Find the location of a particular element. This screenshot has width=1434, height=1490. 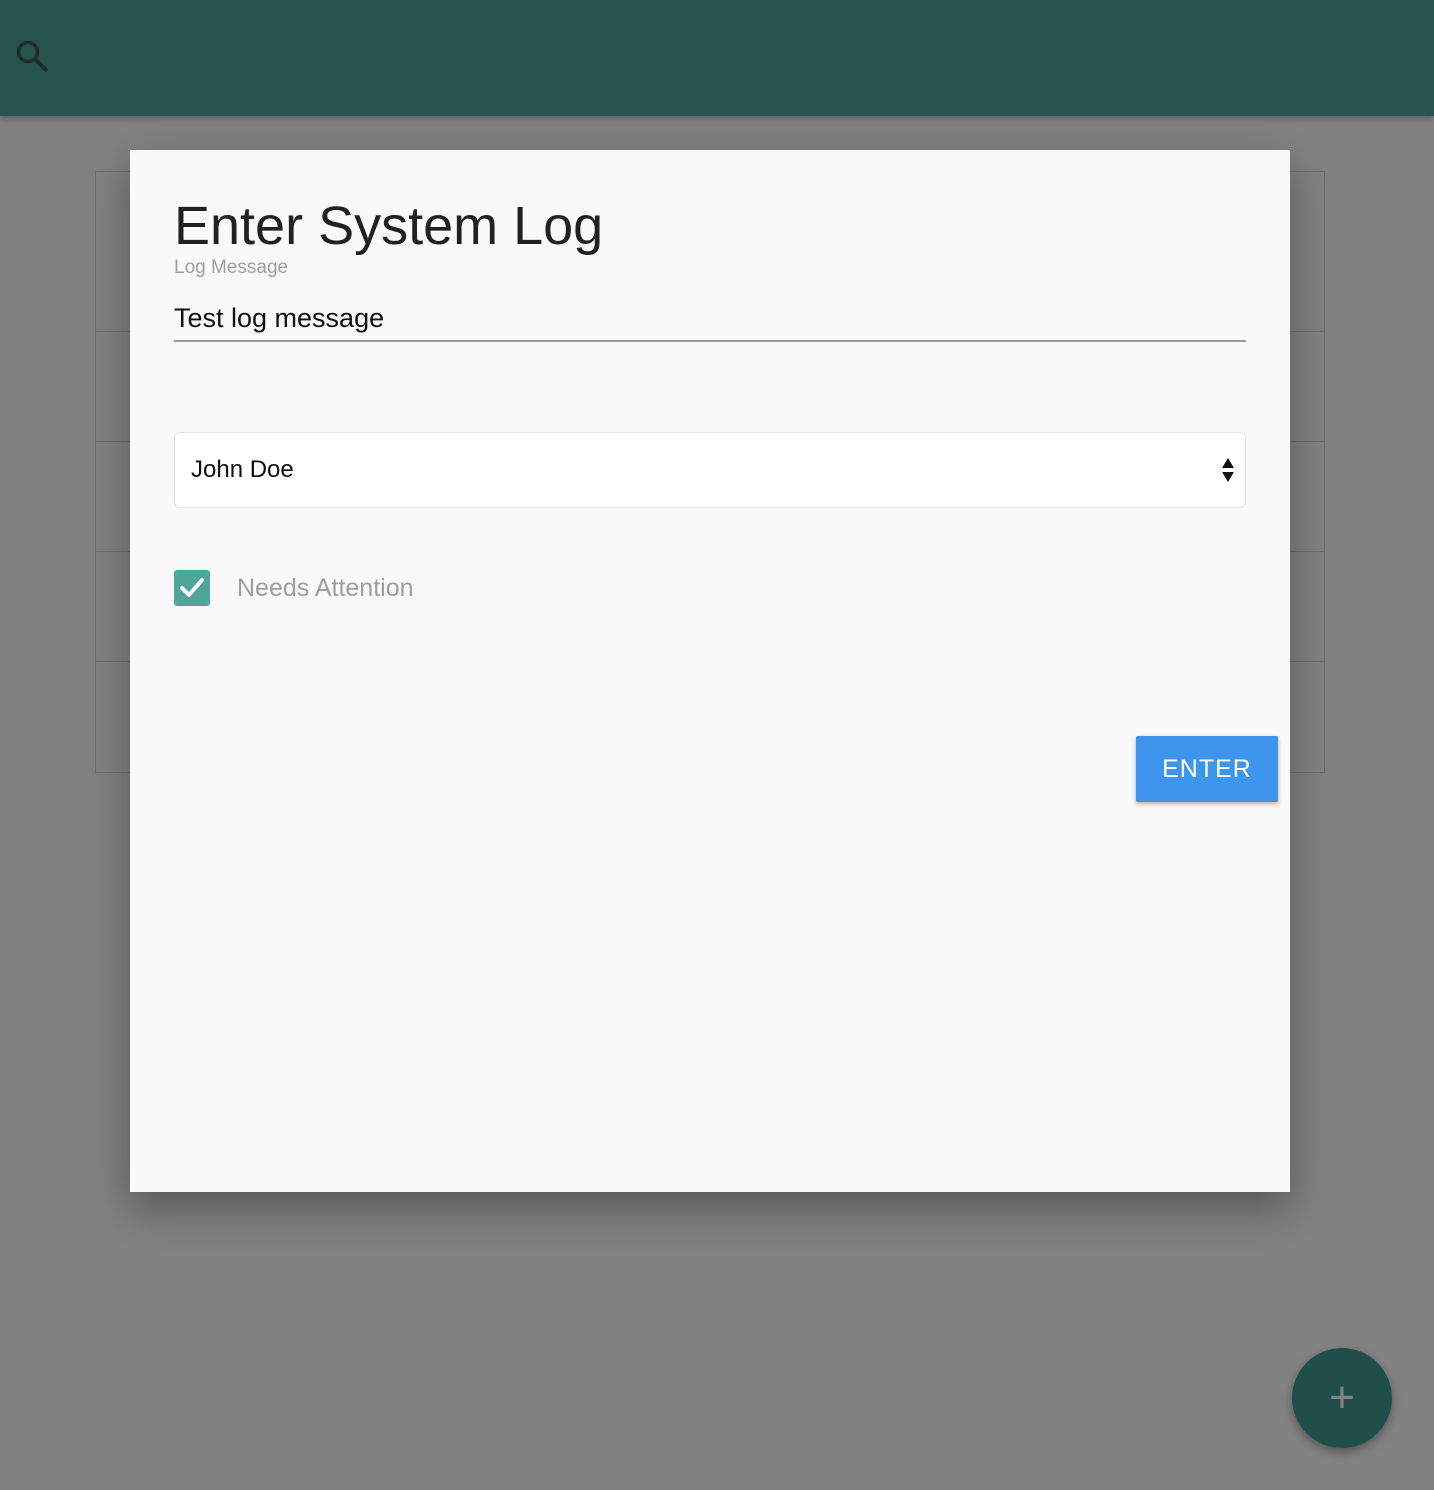

dialog-title: Enter System Log is located at coordinates (389, 226).